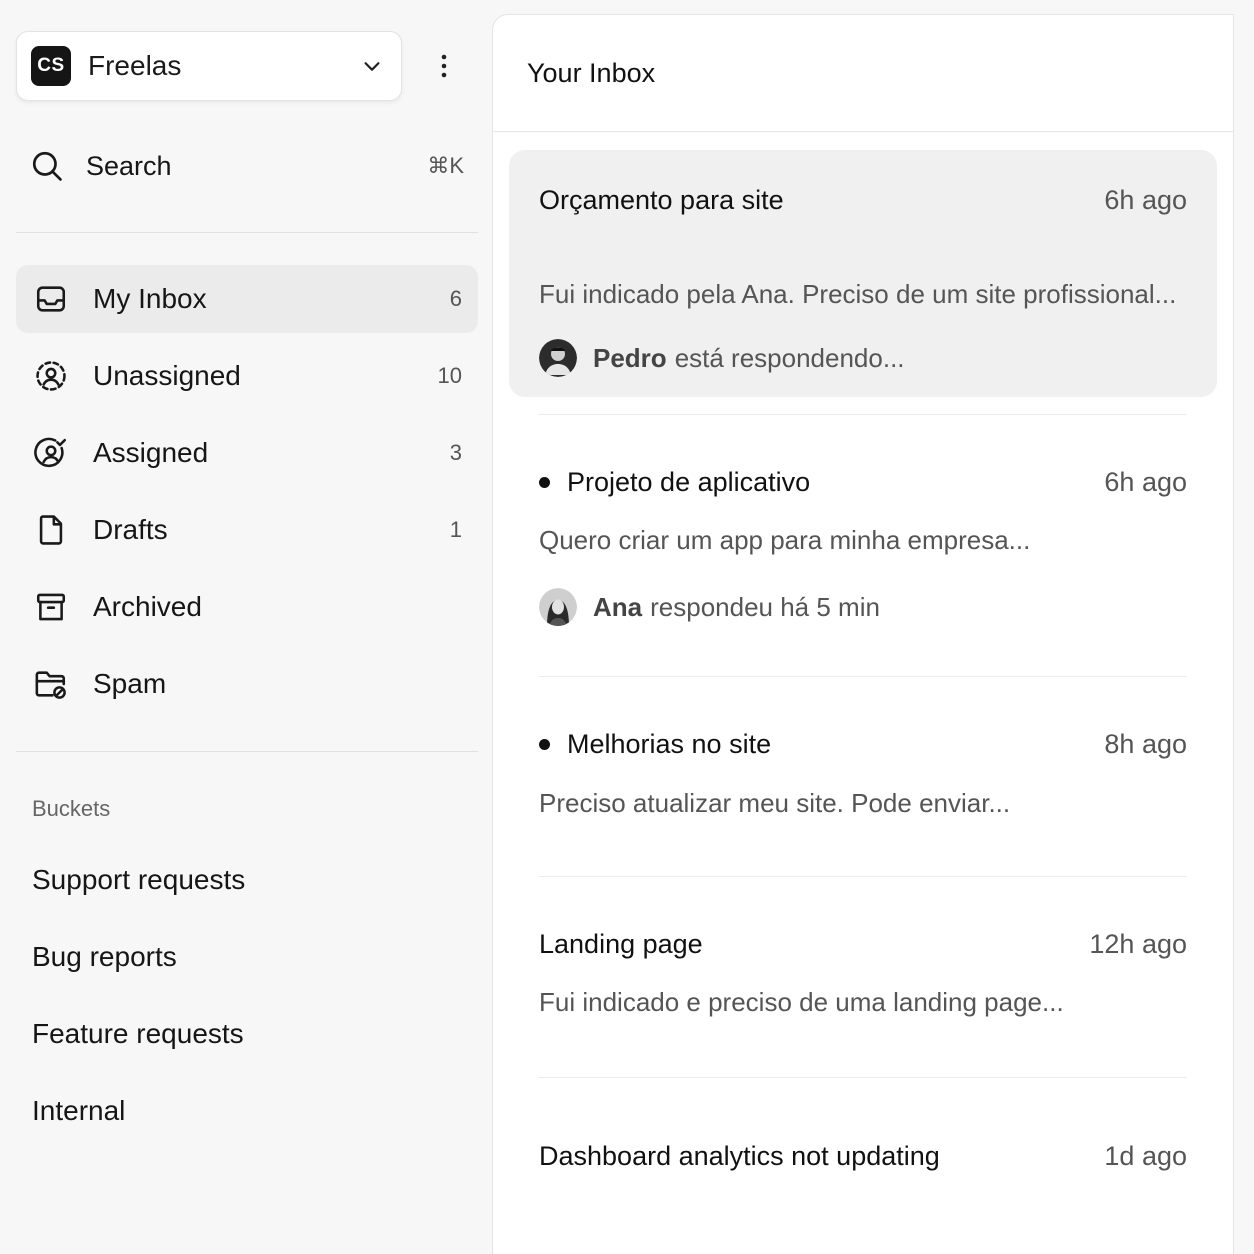 This screenshot has height=1254, width=1254. What do you see at coordinates (1145, 744) in the screenshot?
I see `conversation-time: 8h ago` at bounding box center [1145, 744].